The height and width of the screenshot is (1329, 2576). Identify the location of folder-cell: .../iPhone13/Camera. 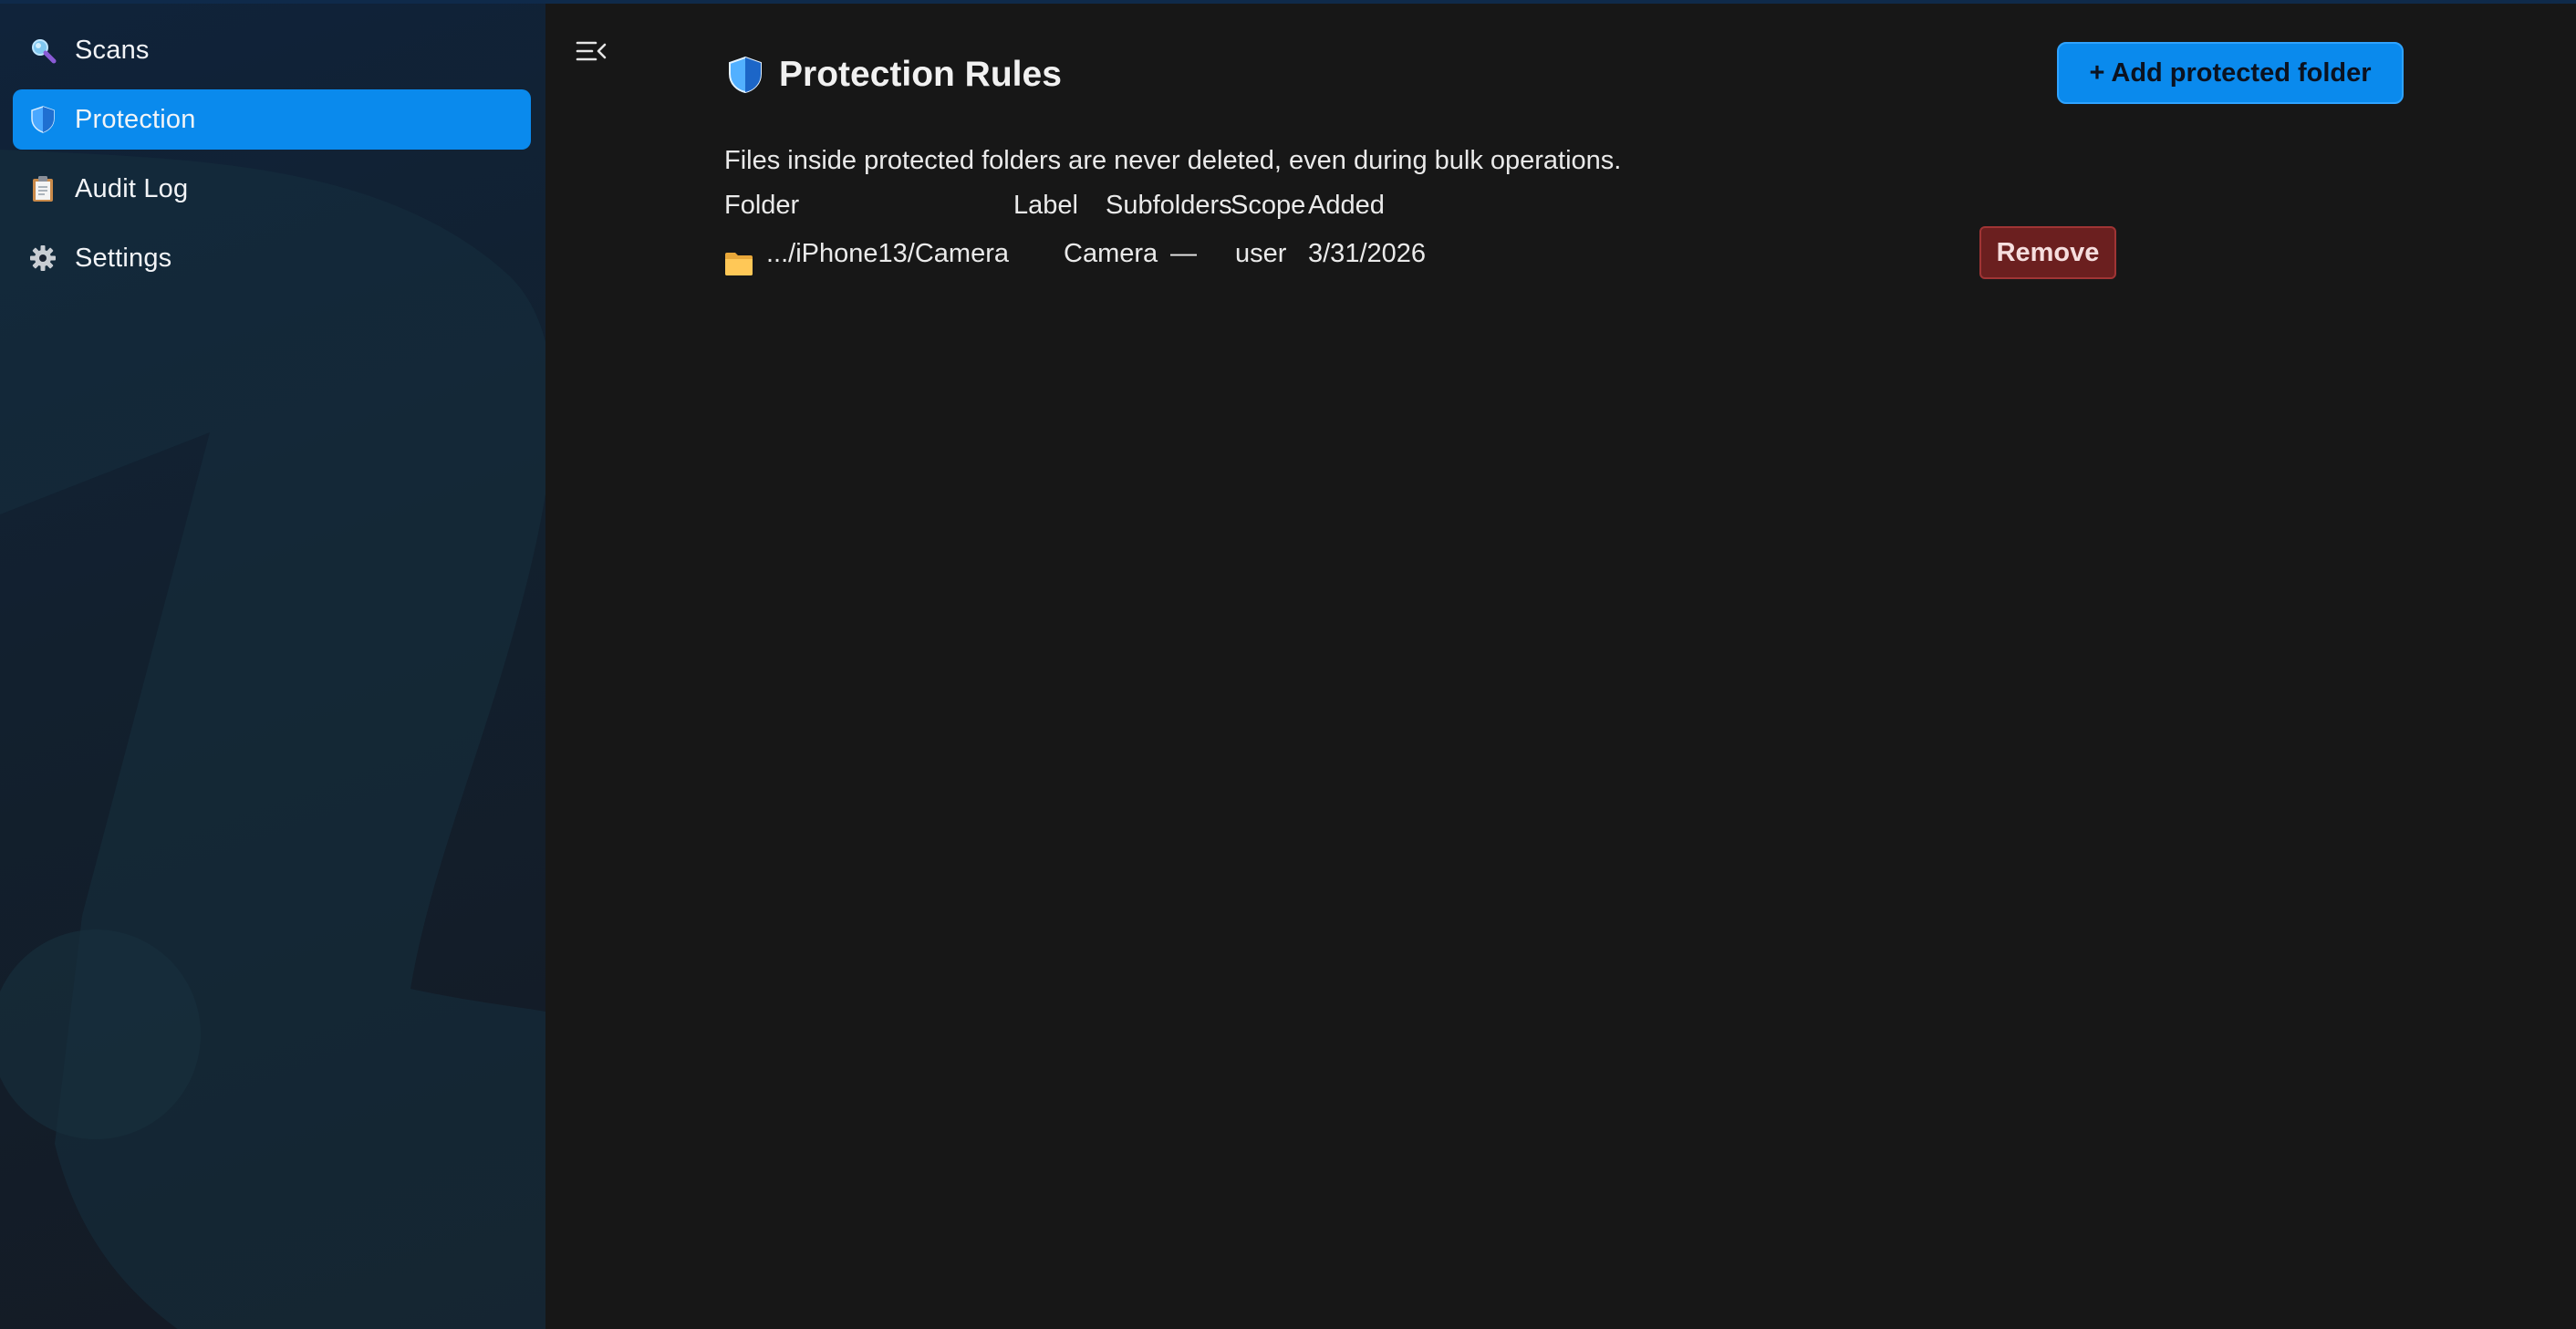
(866, 253).